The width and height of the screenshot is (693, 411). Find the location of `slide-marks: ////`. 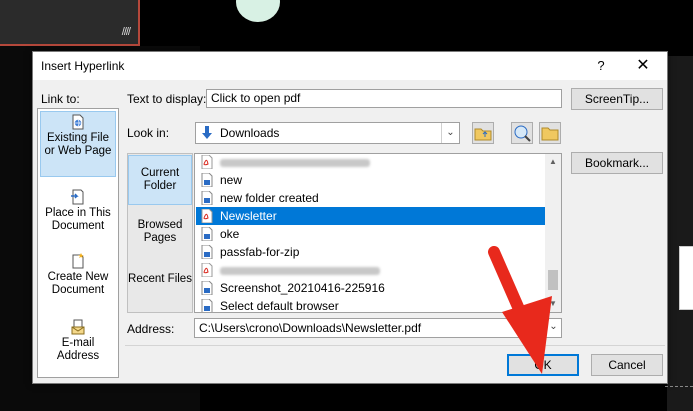

slide-marks: //// is located at coordinates (126, 32).